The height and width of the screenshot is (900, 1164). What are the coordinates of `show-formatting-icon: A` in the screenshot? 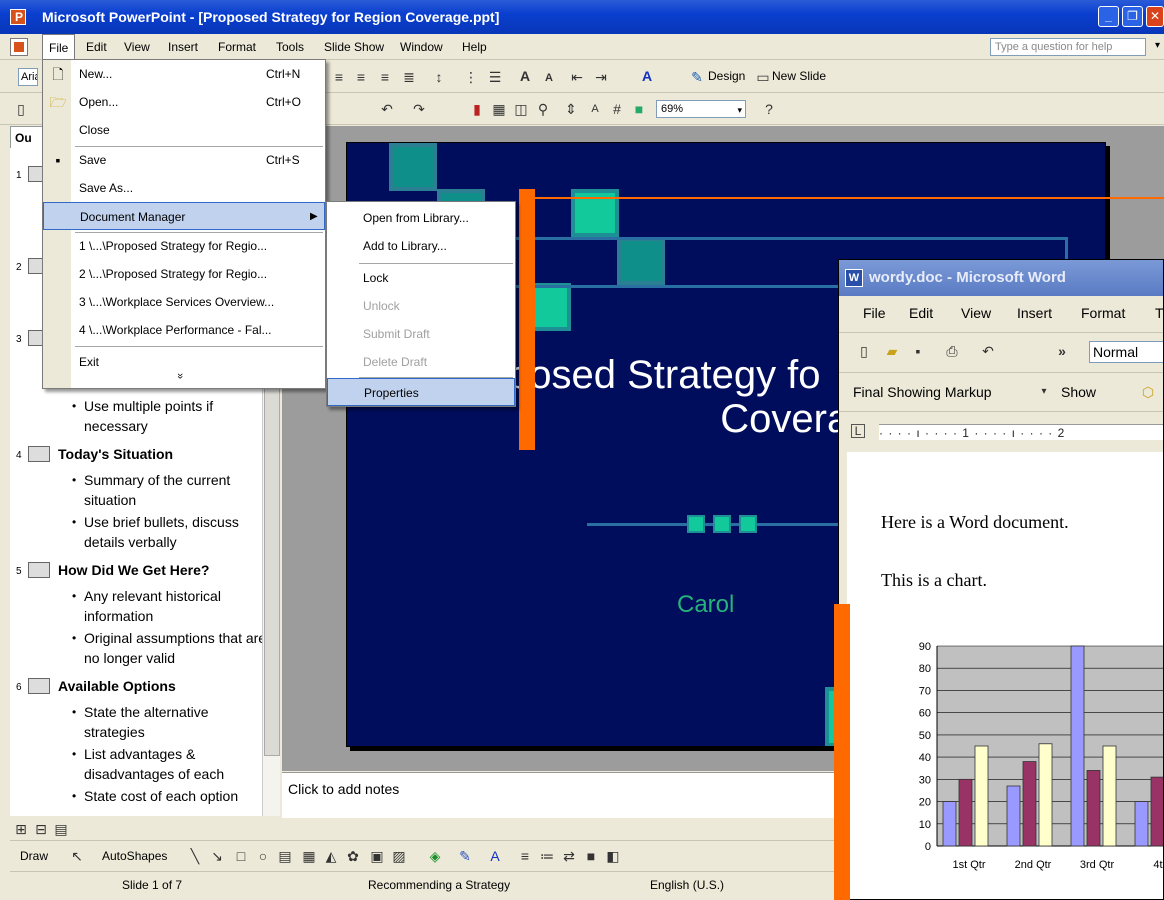 It's located at (595, 109).